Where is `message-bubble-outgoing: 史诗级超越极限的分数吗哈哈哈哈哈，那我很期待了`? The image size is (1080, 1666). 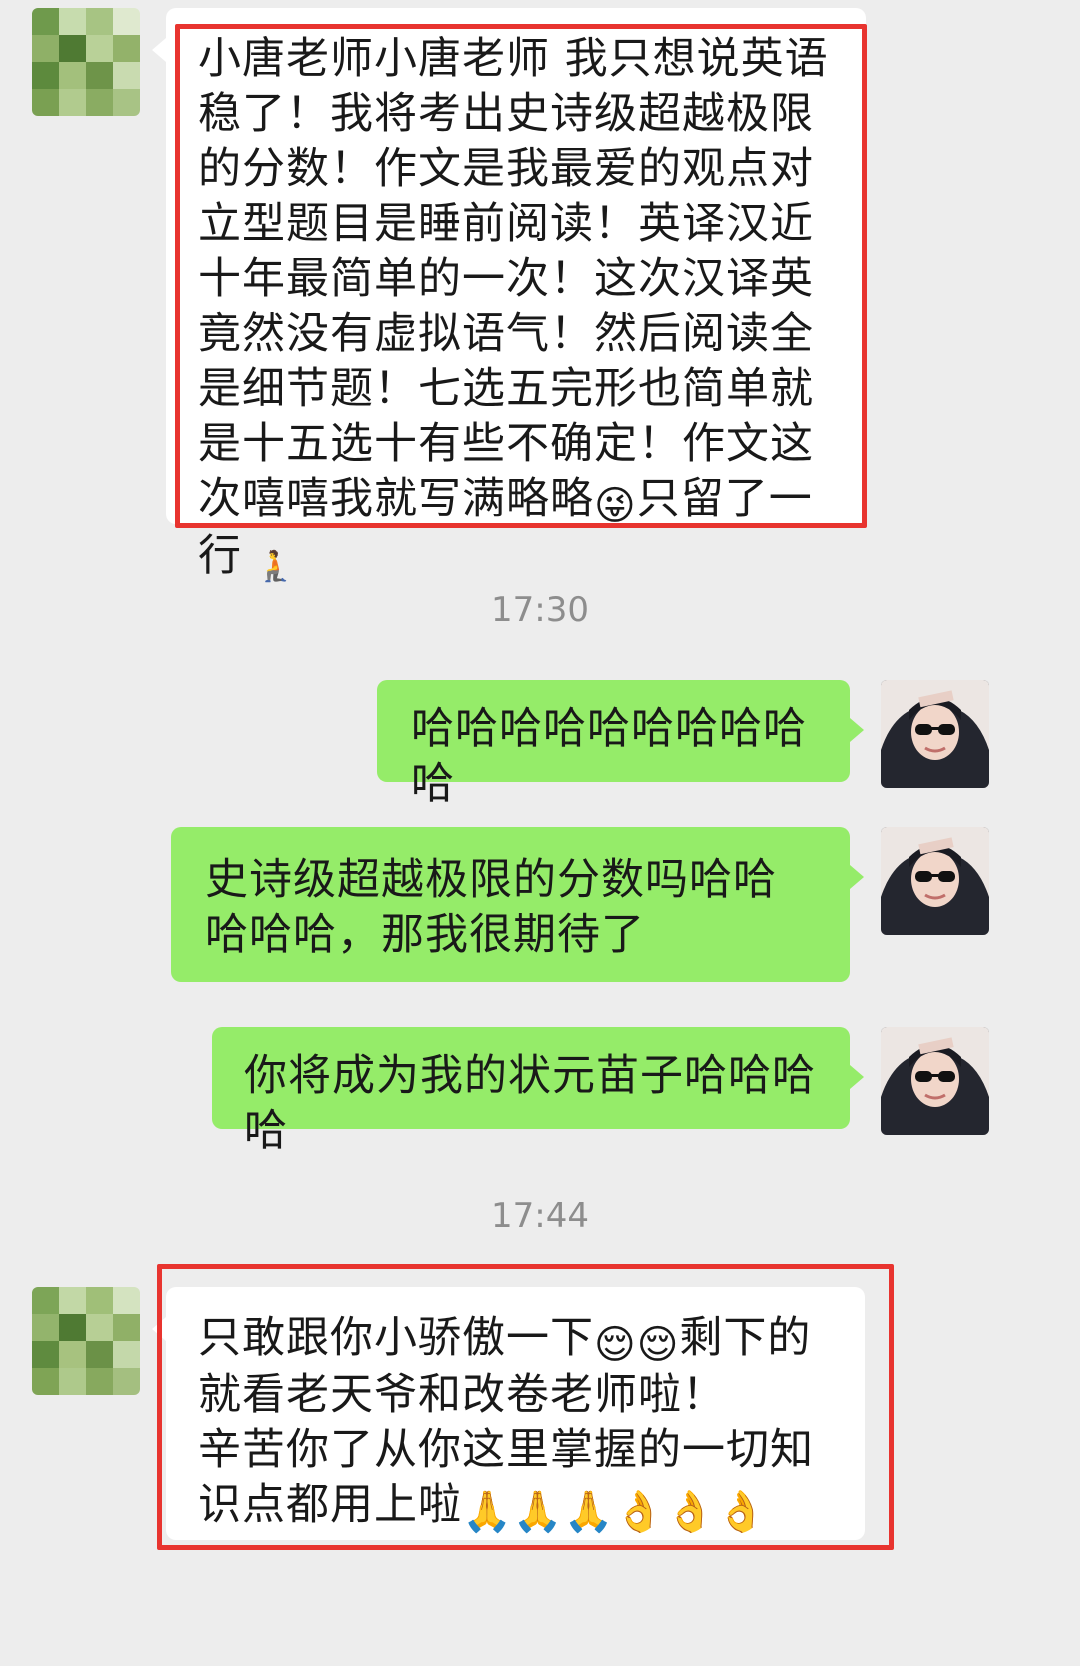 message-bubble-outgoing: 史诗级超越极限的分数吗哈哈哈哈哈，那我很期待了 is located at coordinates (517, 904).